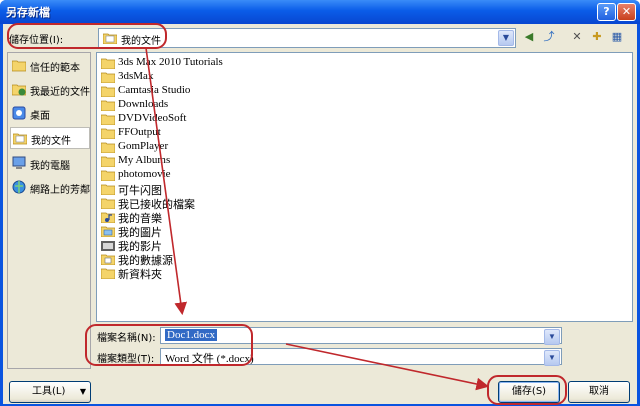 This screenshot has height=406, width=640. I want to click on file-name: Downloads, so click(143, 104).